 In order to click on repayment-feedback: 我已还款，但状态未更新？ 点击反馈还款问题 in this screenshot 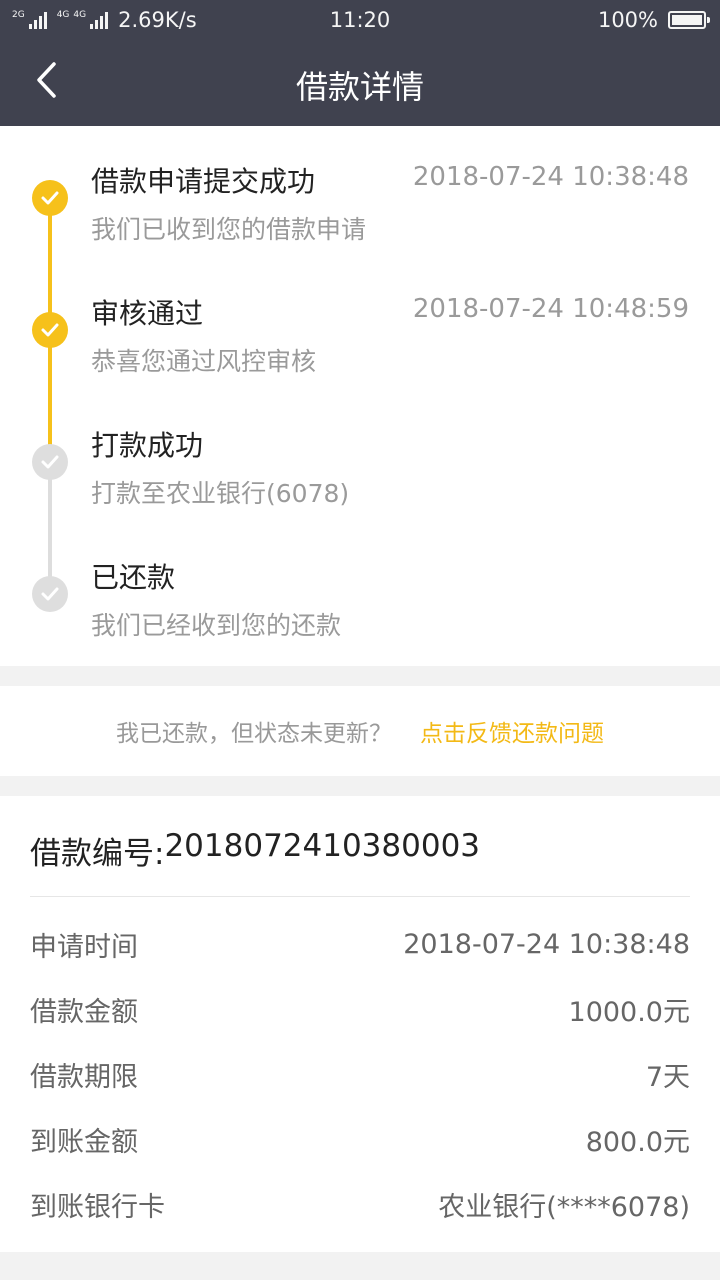, I will do `click(360, 731)`.